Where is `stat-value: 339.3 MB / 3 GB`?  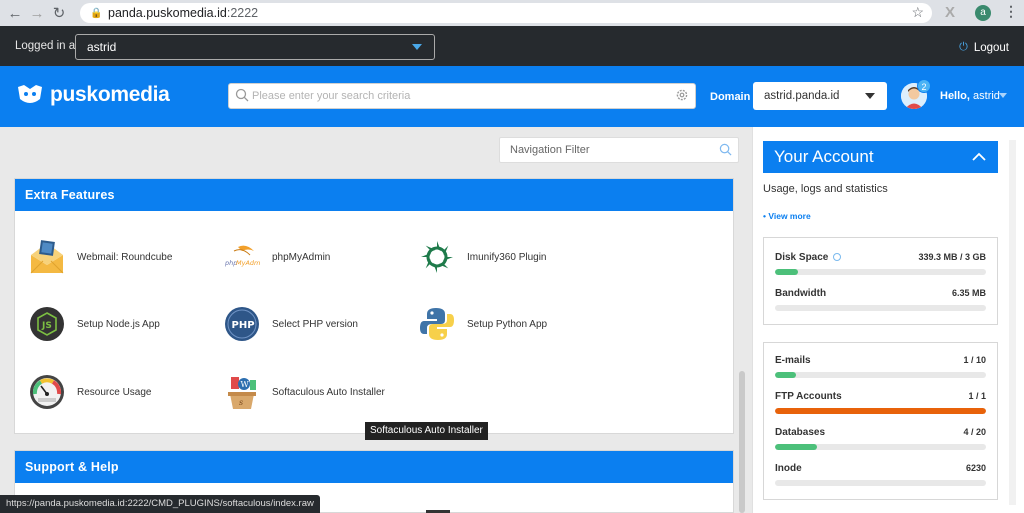
stat-value: 339.3 MB / 3 GB is located at coordinates (952, 257).